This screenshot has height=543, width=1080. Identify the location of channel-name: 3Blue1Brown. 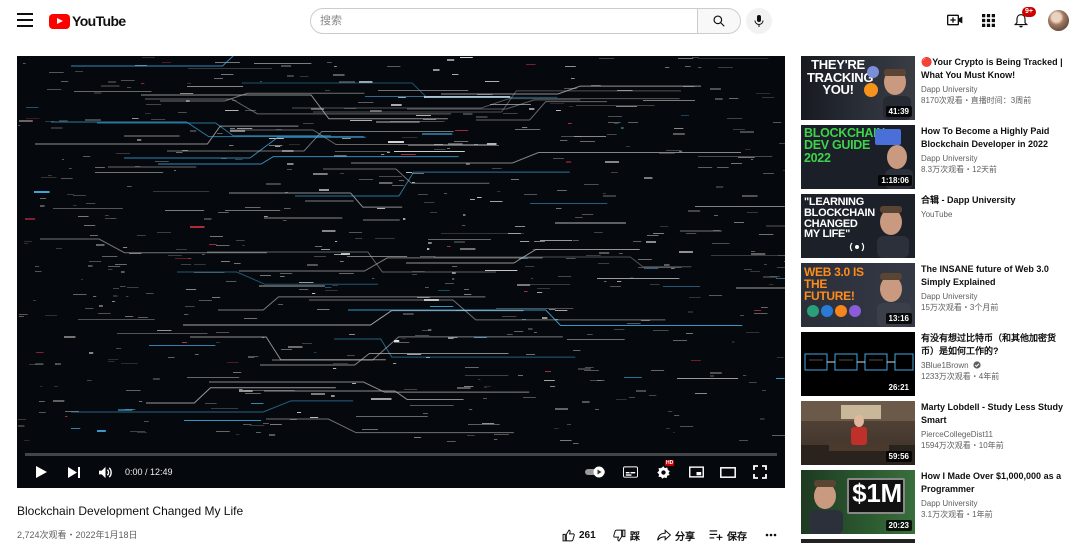
(994, 365).